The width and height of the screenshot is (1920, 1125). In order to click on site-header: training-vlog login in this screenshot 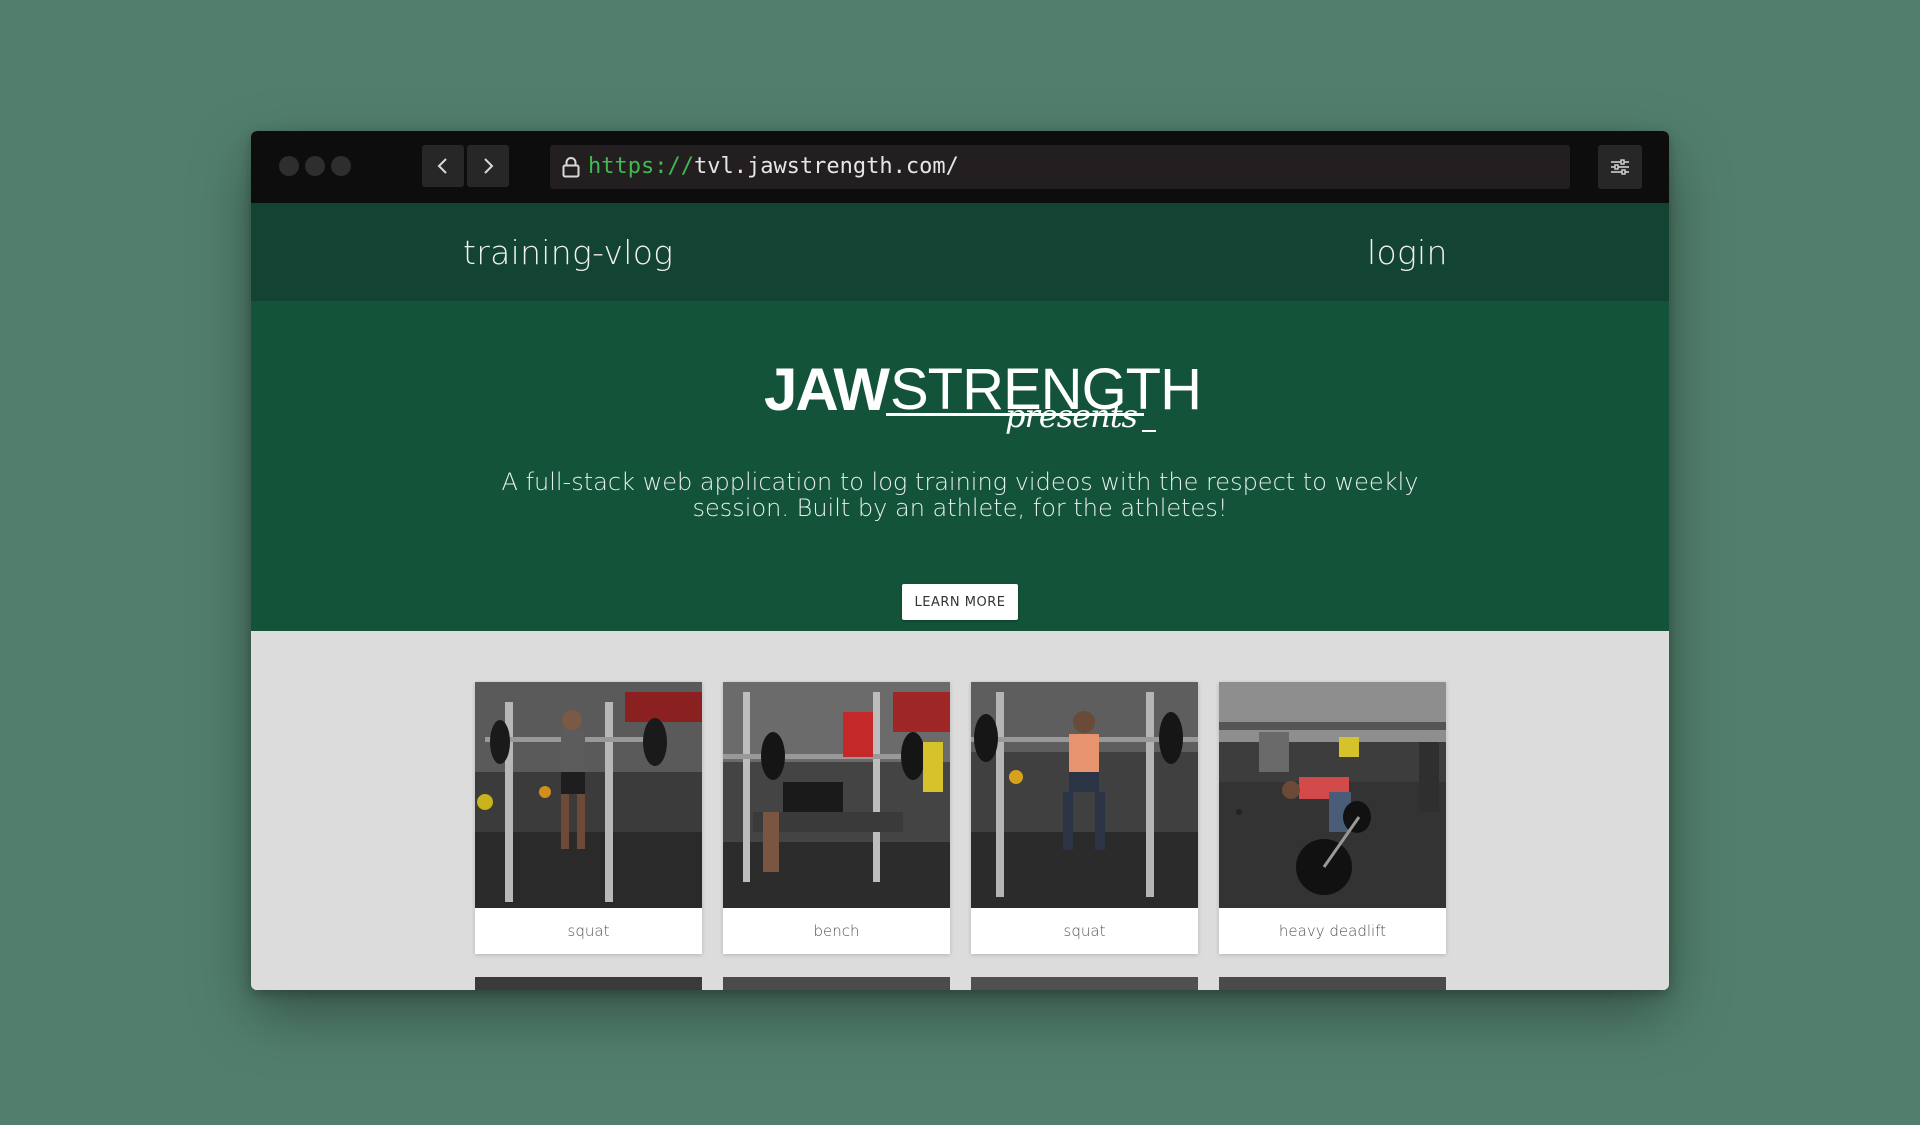, I will do `click(960, 252)`.